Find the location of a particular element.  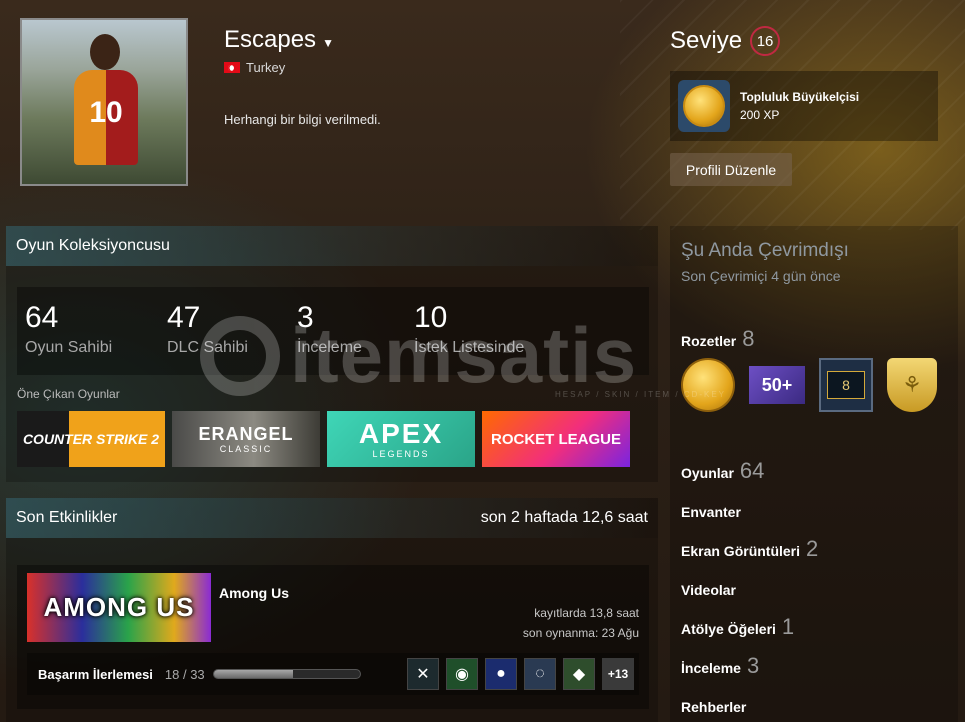

achievement-label: Başarım İlerlemesi is located at coordinates (95, 674).